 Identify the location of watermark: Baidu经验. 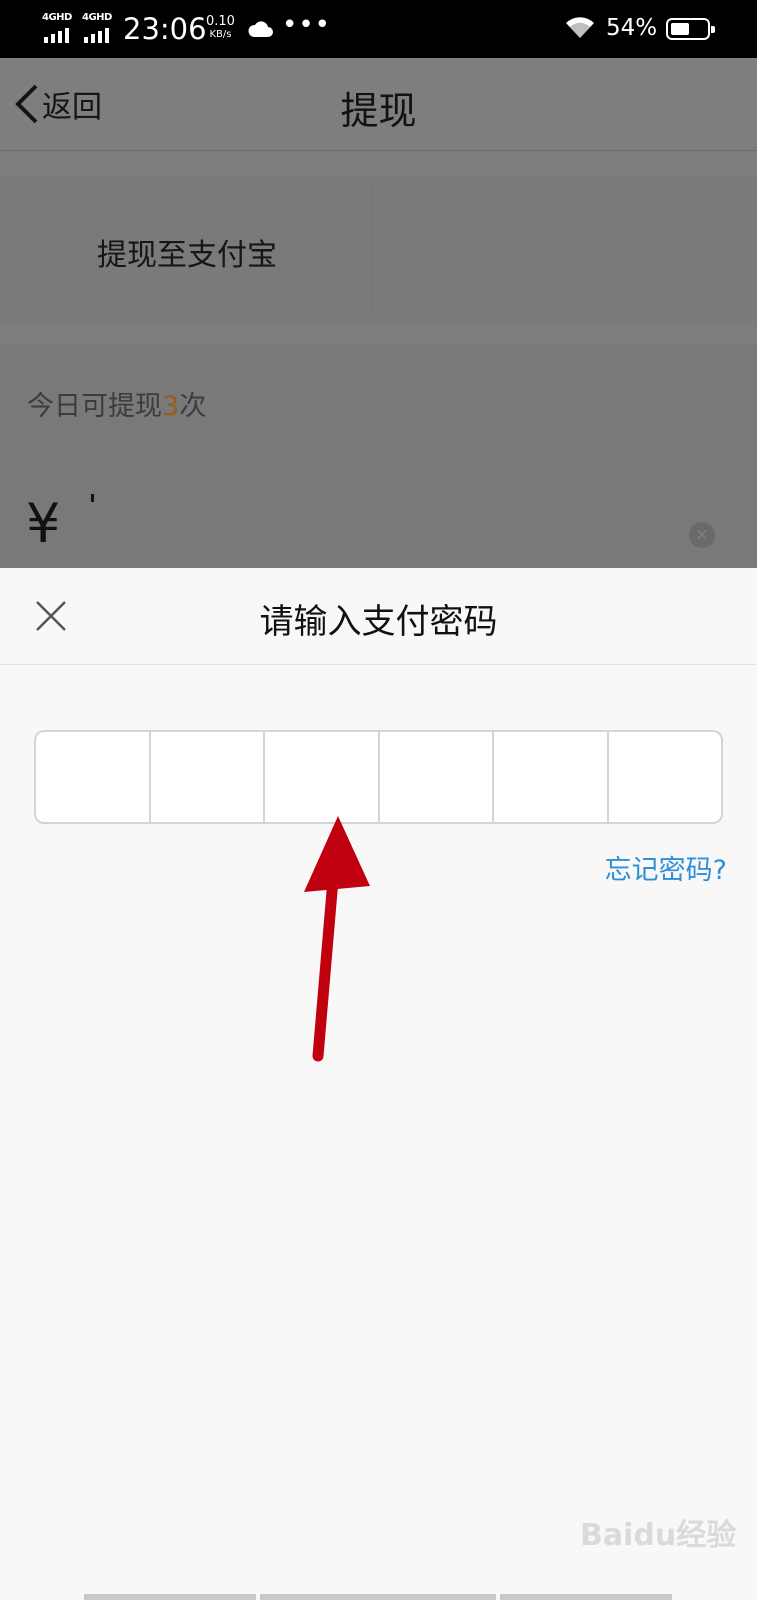
(658, 1535).